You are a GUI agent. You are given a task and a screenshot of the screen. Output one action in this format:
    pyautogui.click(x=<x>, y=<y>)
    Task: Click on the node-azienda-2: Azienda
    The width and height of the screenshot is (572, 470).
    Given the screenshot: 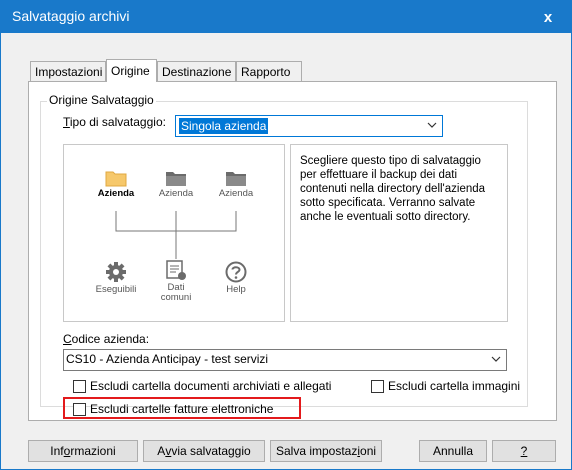 What is the action you would take?
    pyautogui.click(x=176, y=184)
    